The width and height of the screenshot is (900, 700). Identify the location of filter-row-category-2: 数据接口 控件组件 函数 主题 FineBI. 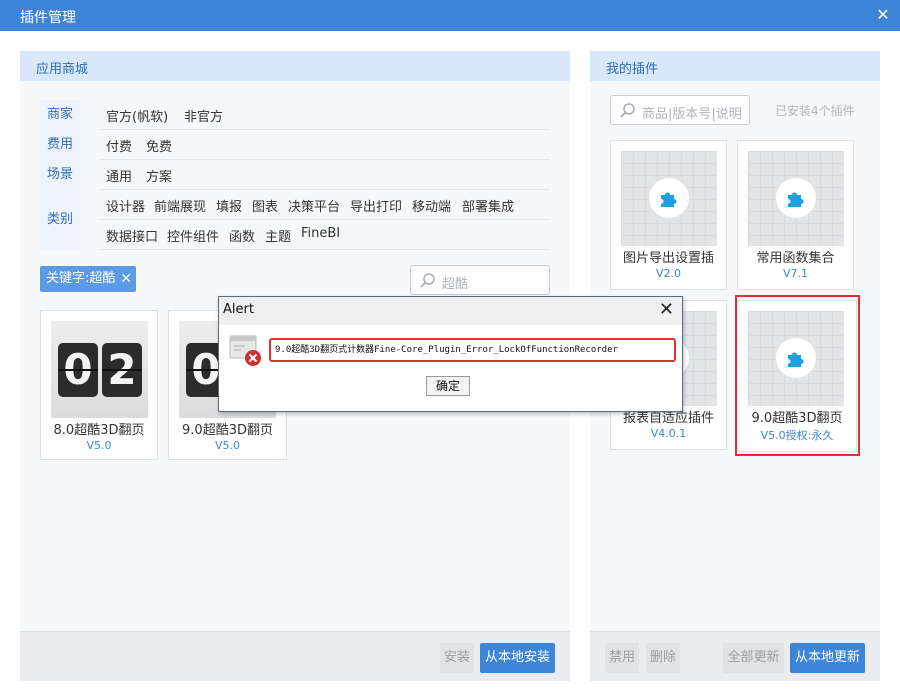
(325, 238).